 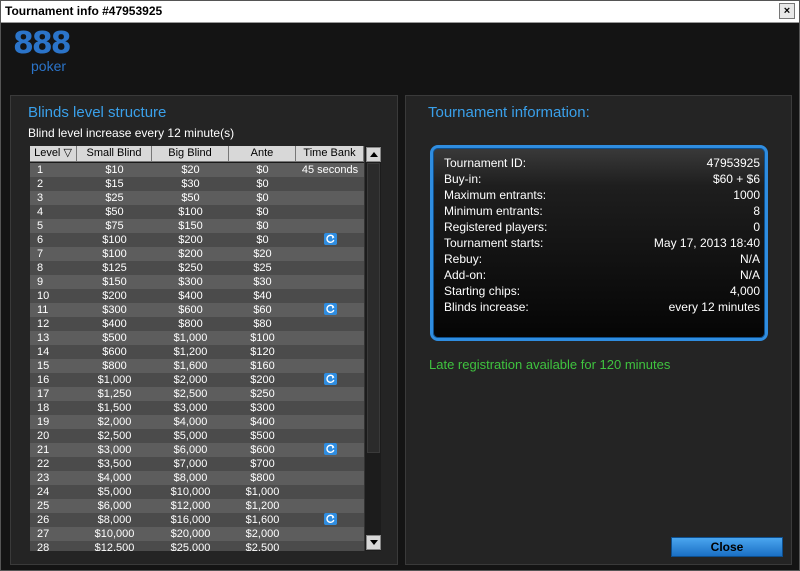 I want to click on table-row: 1 $10 $20 $0 45 seconds, so click(x=197, y=170).